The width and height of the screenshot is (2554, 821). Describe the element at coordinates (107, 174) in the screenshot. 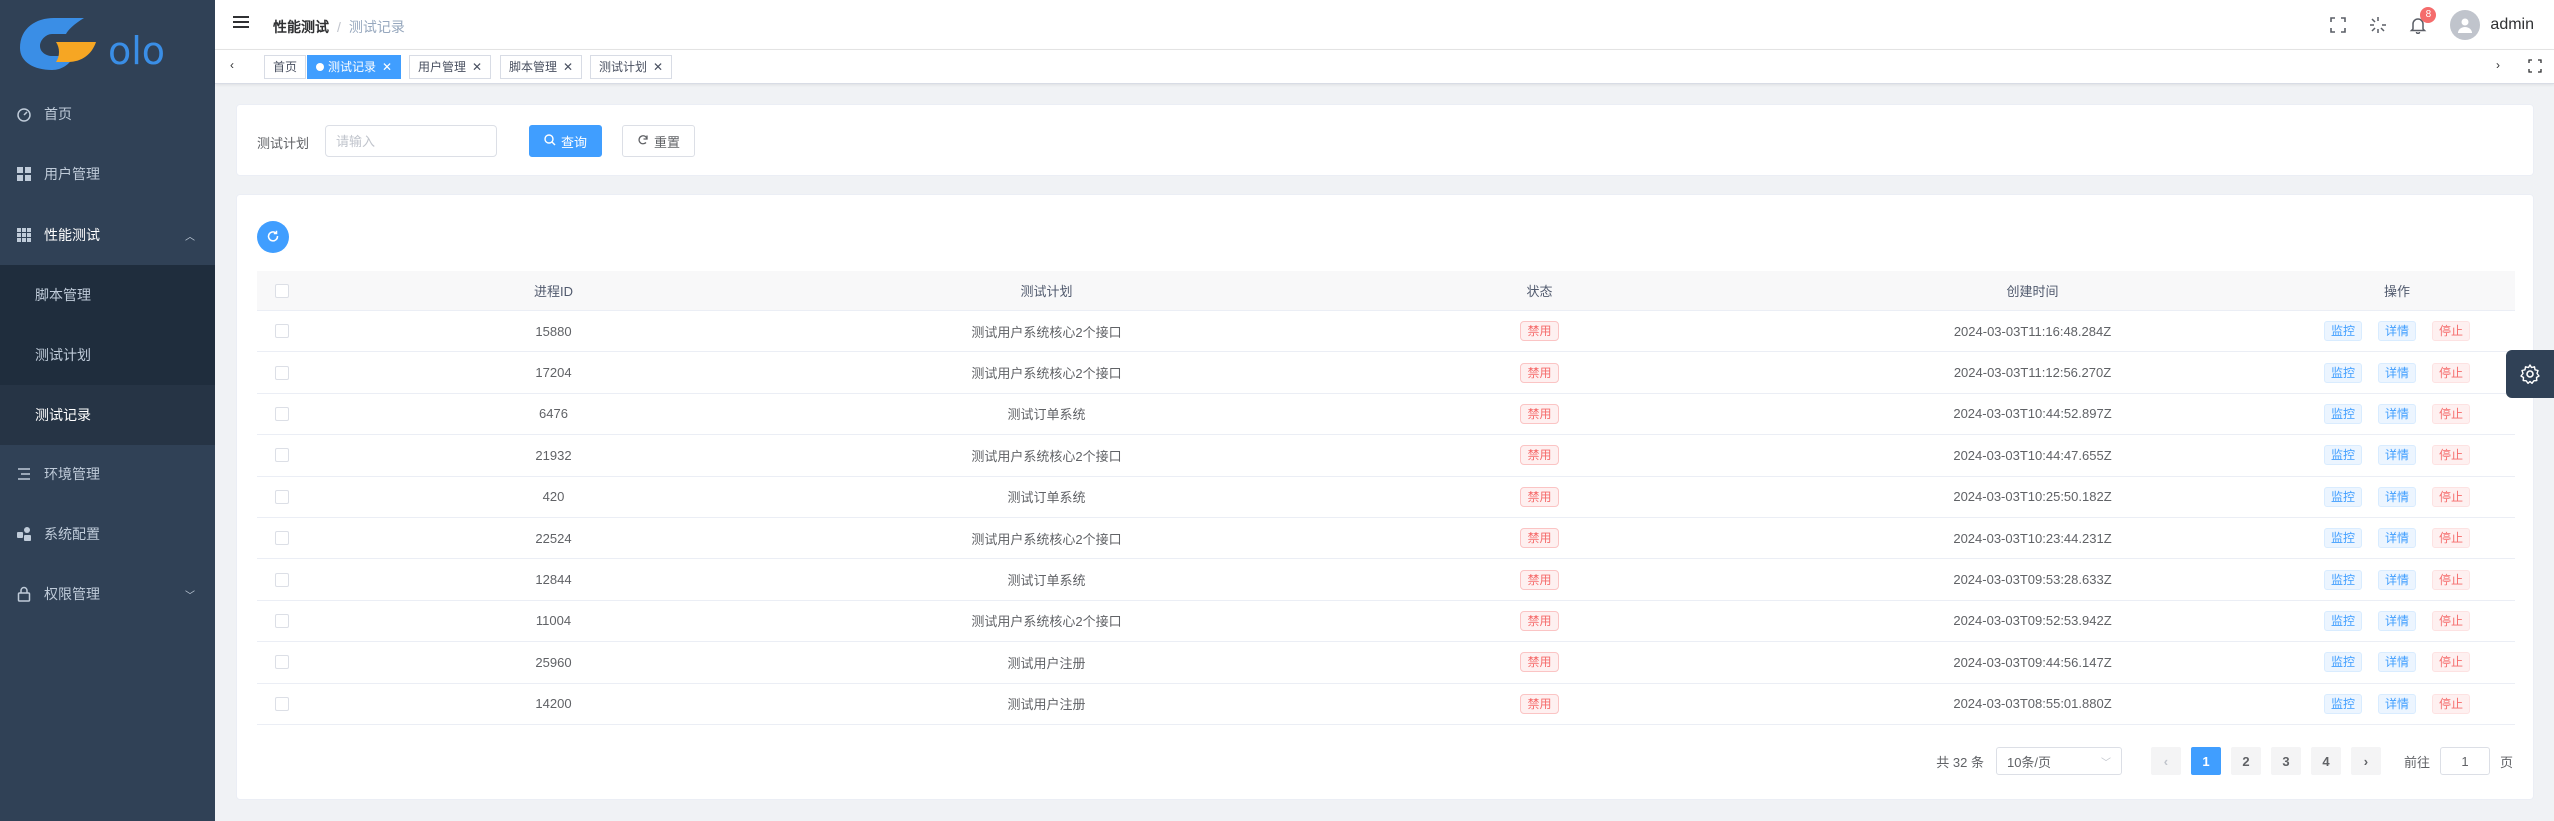

I see `sidebar-item-users: 用户管理` at that location.